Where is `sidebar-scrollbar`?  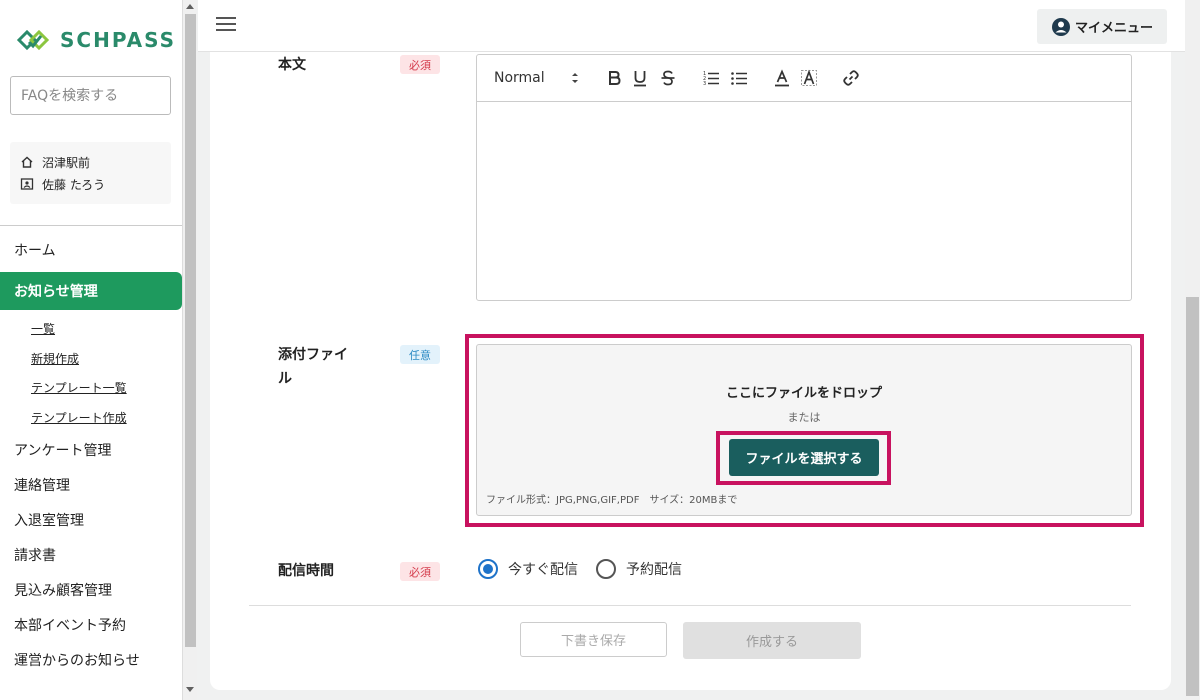
sidebar-scrollbar is located at coordinates (189, 350).